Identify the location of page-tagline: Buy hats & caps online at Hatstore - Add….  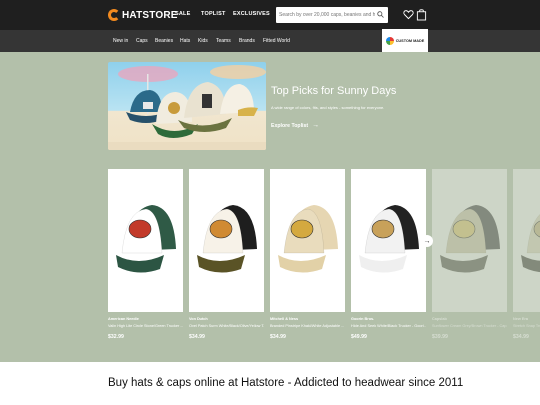
(286, 383).